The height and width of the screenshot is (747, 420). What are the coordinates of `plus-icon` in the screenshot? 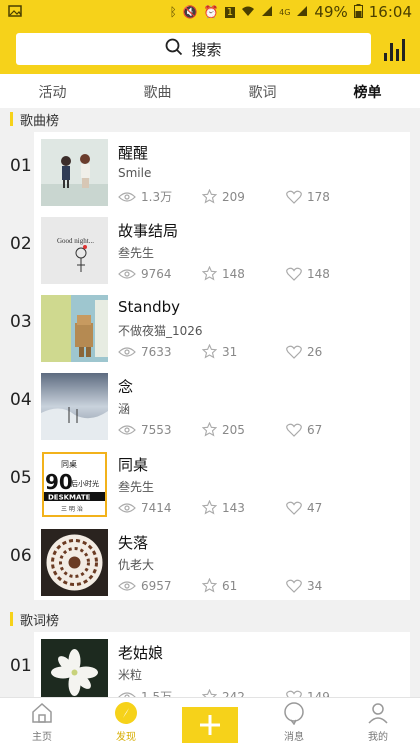 It's located at (210, 725).